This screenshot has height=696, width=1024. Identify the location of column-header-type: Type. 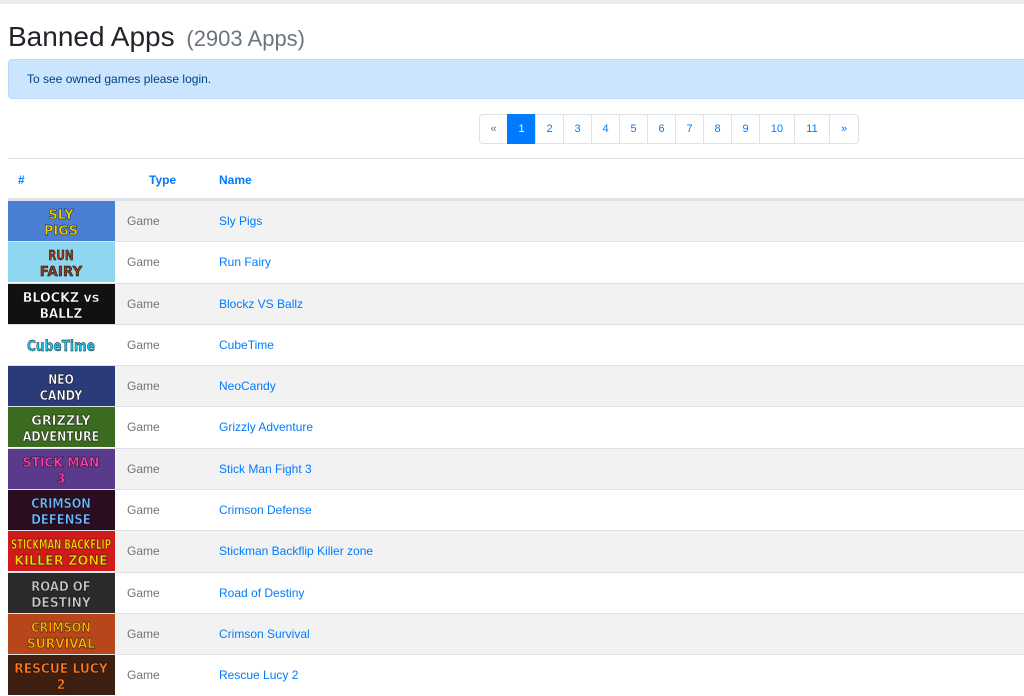
(162, 180).